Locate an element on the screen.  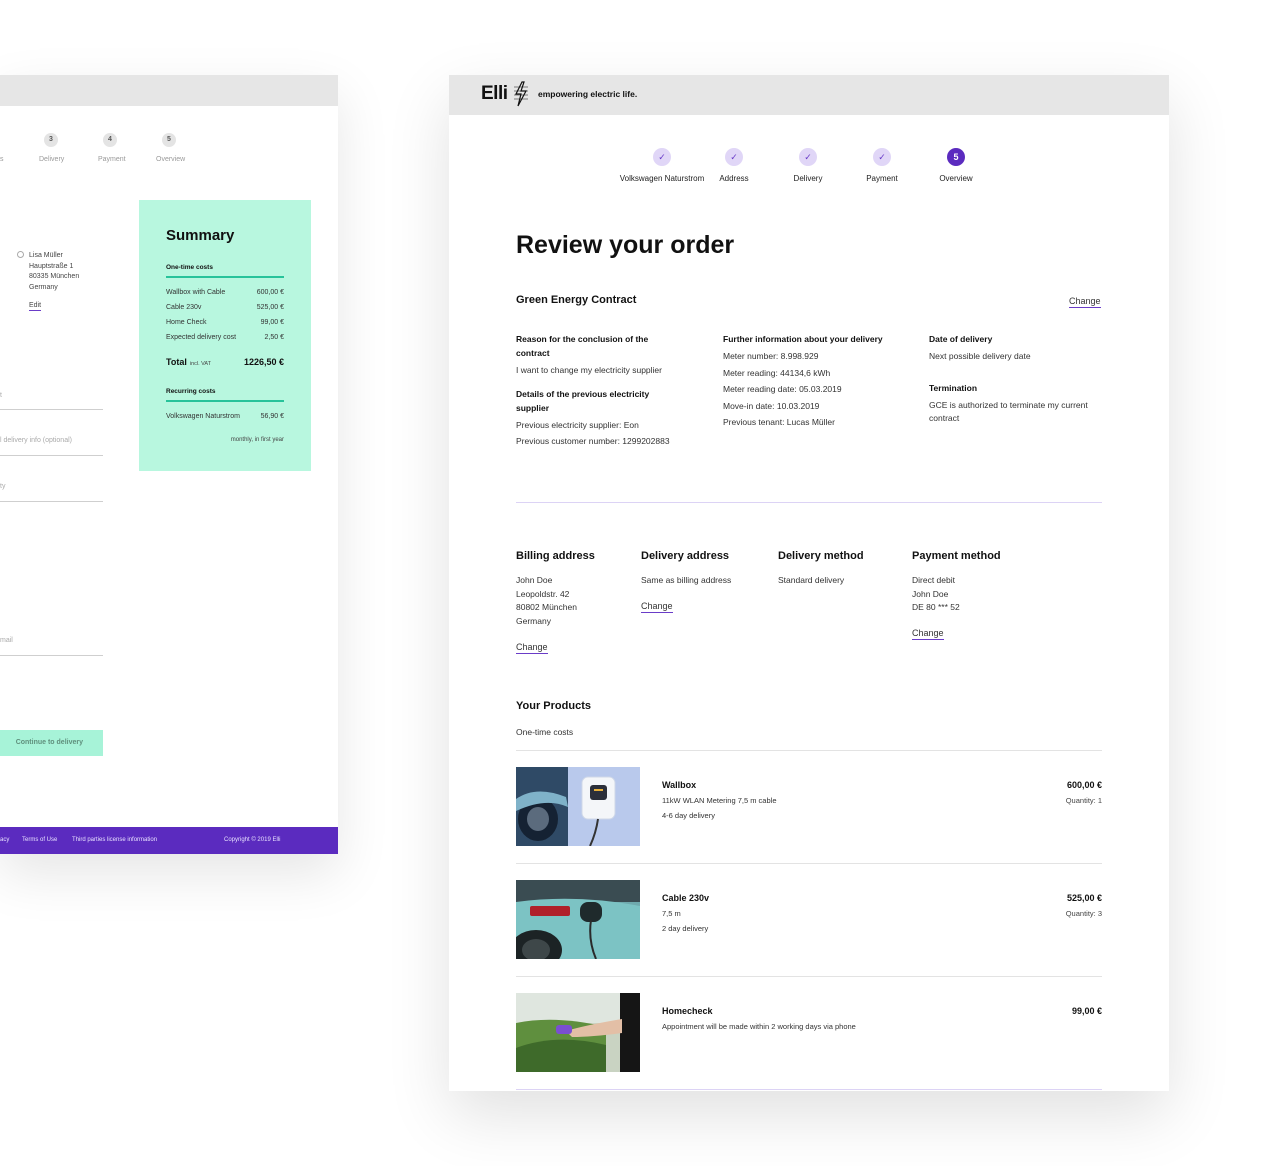
third-party-link: Third parties license information is located at coordinates (114, 840).